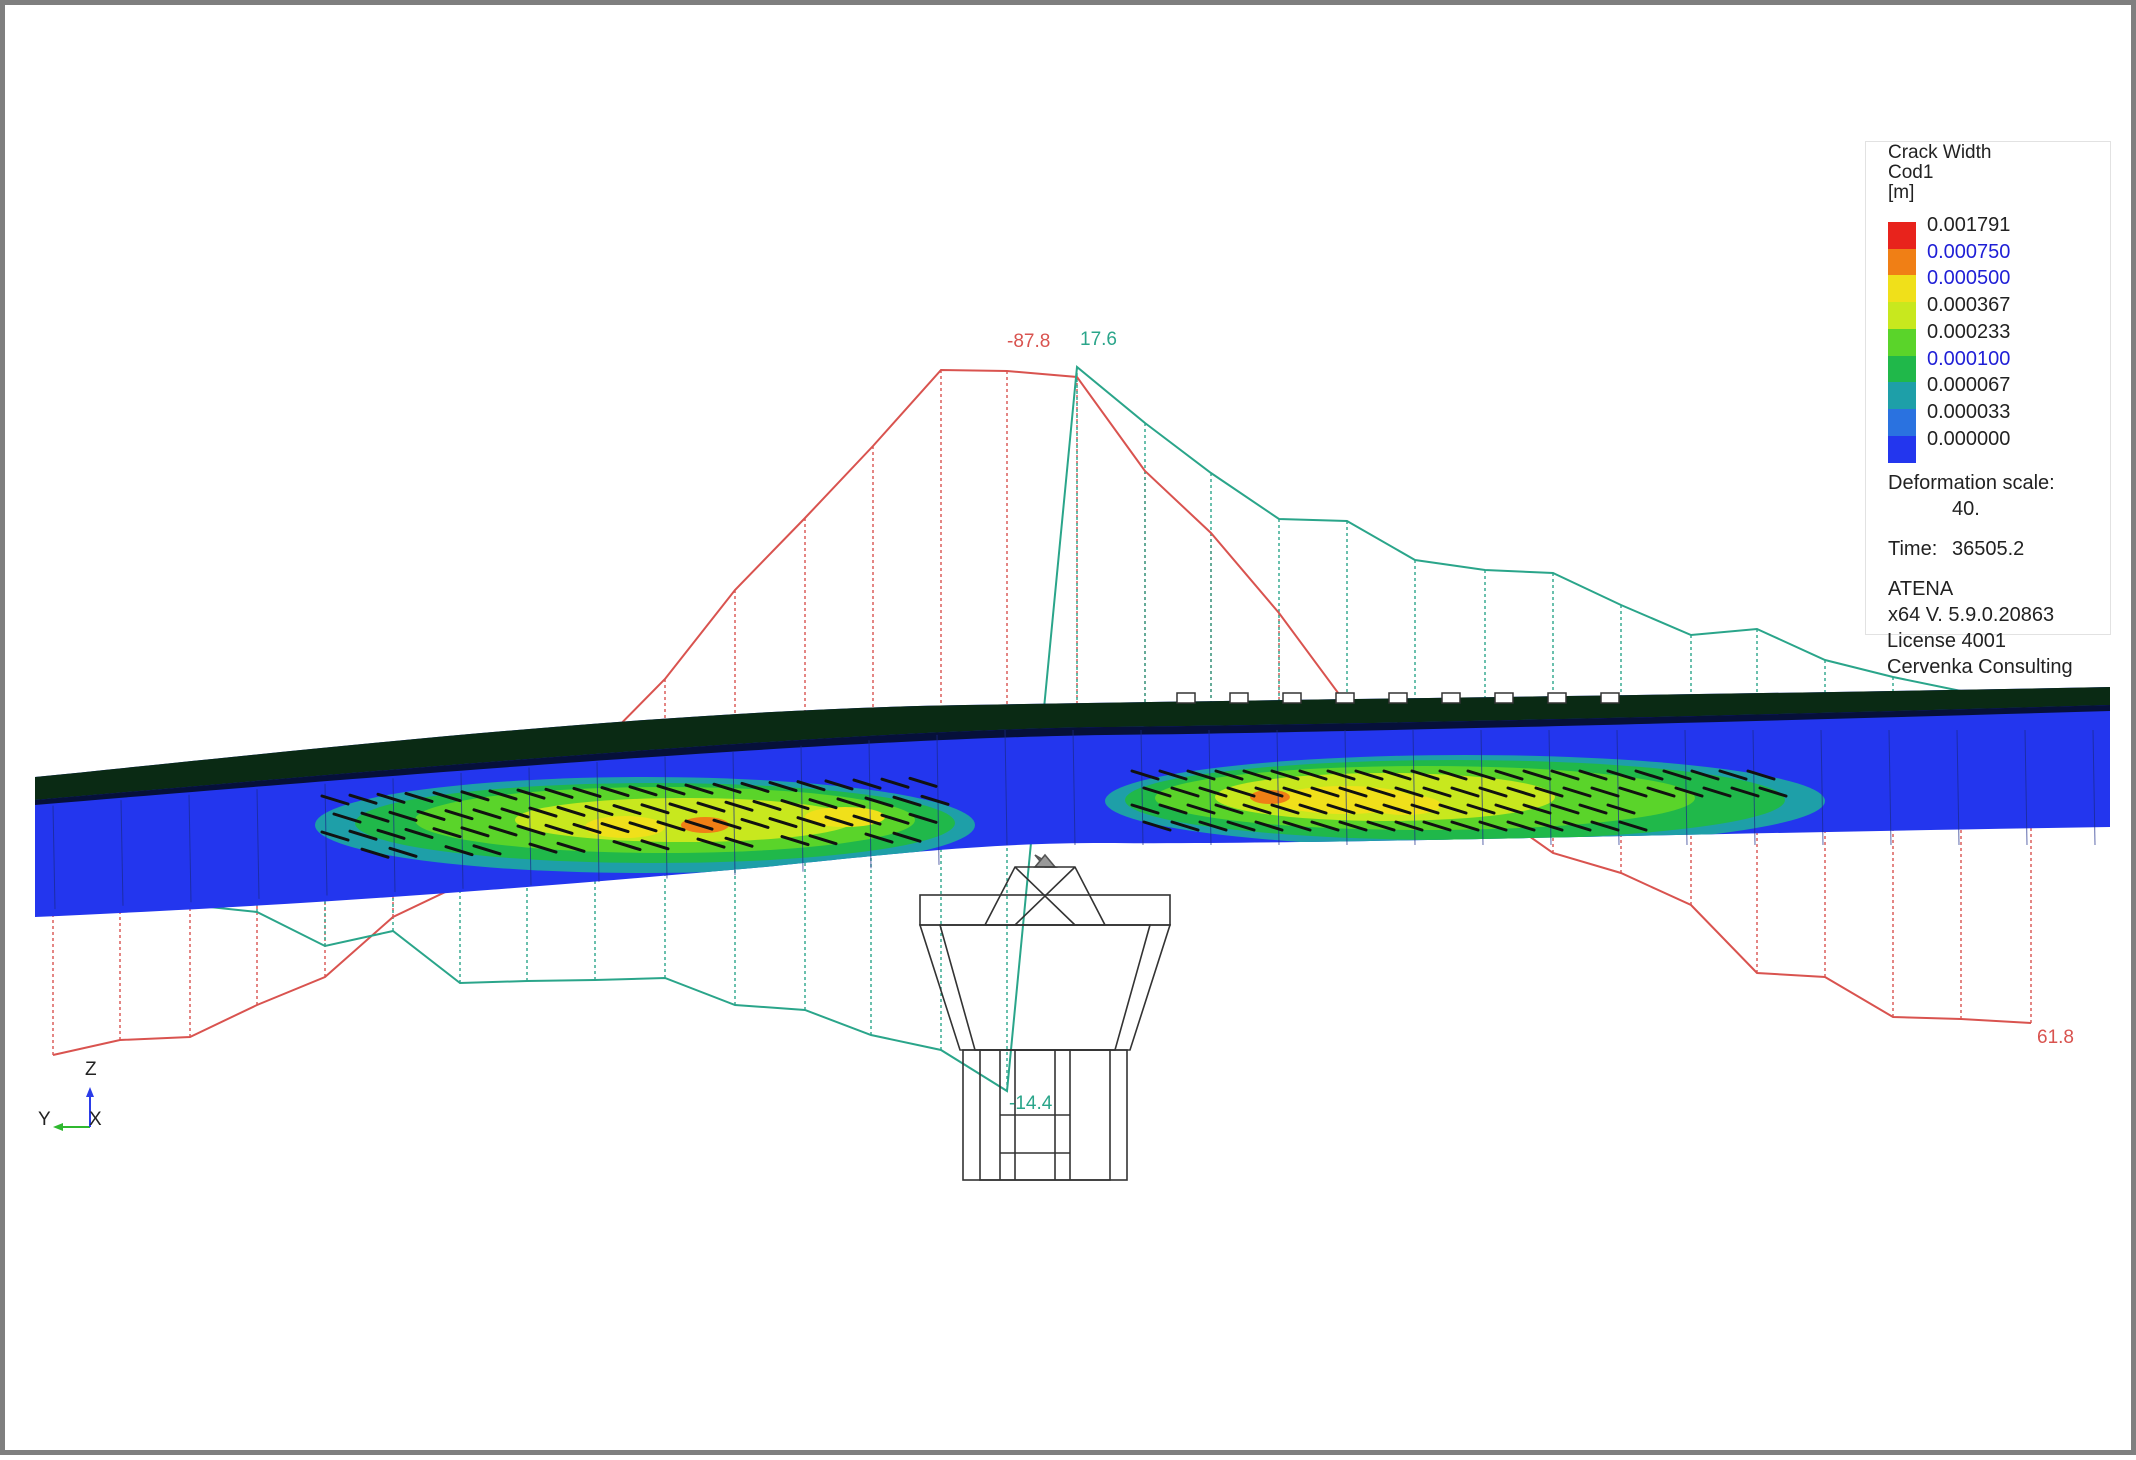 The width and height of the screenshot is (2136, 1460). Describe the element at coordinates (1029, 341) in the screenshot. I see `red-peak-label: -87.8` at that location.